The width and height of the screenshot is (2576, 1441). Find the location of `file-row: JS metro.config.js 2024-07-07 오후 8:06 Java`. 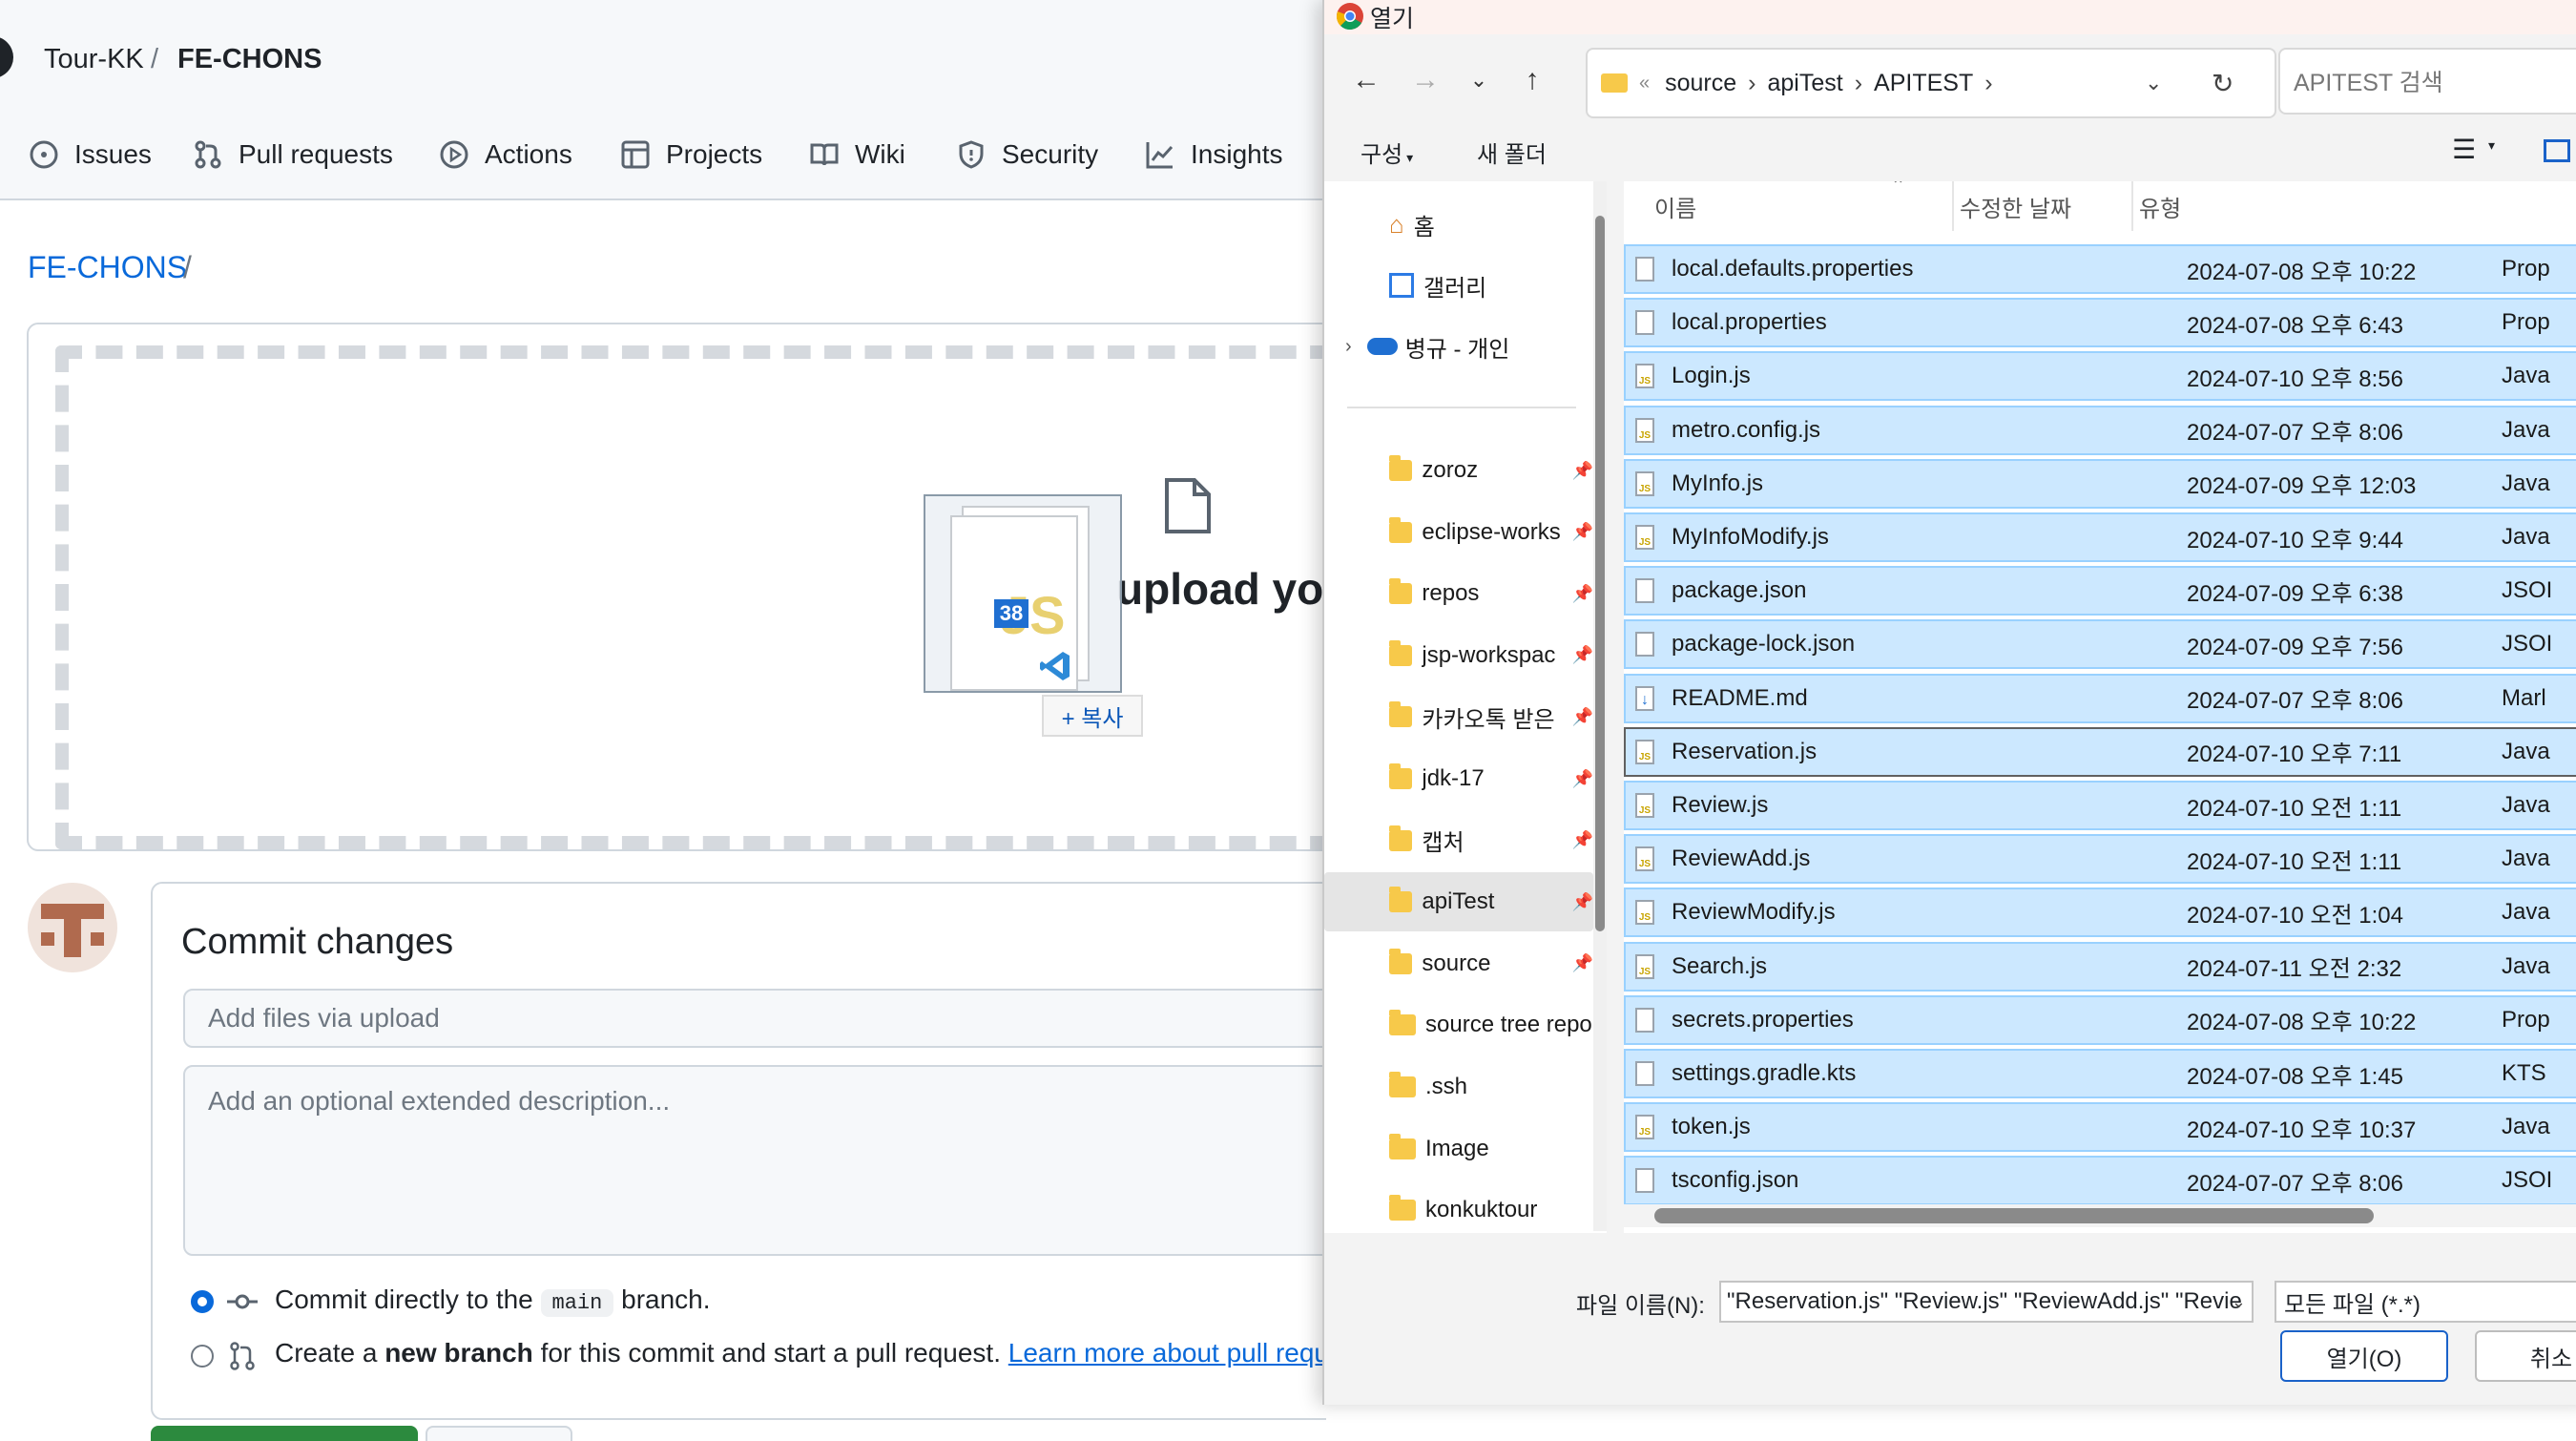

file-row: JS metro.config.js 2024-07-07 오후 8:06 Java is located at coordinates (2100, 430).